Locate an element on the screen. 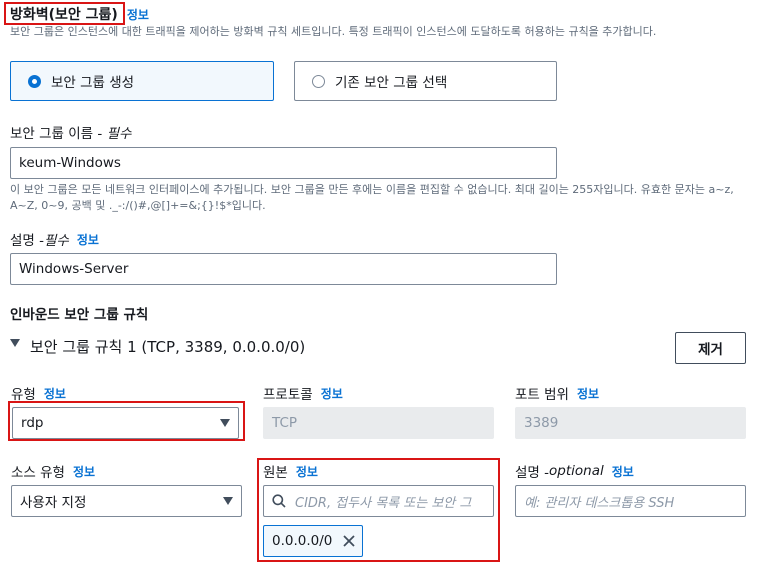 The image size is (761, 564). option-existing-security-group: 기존 보안 그룹 선택 is located at coordinates (425, 81).